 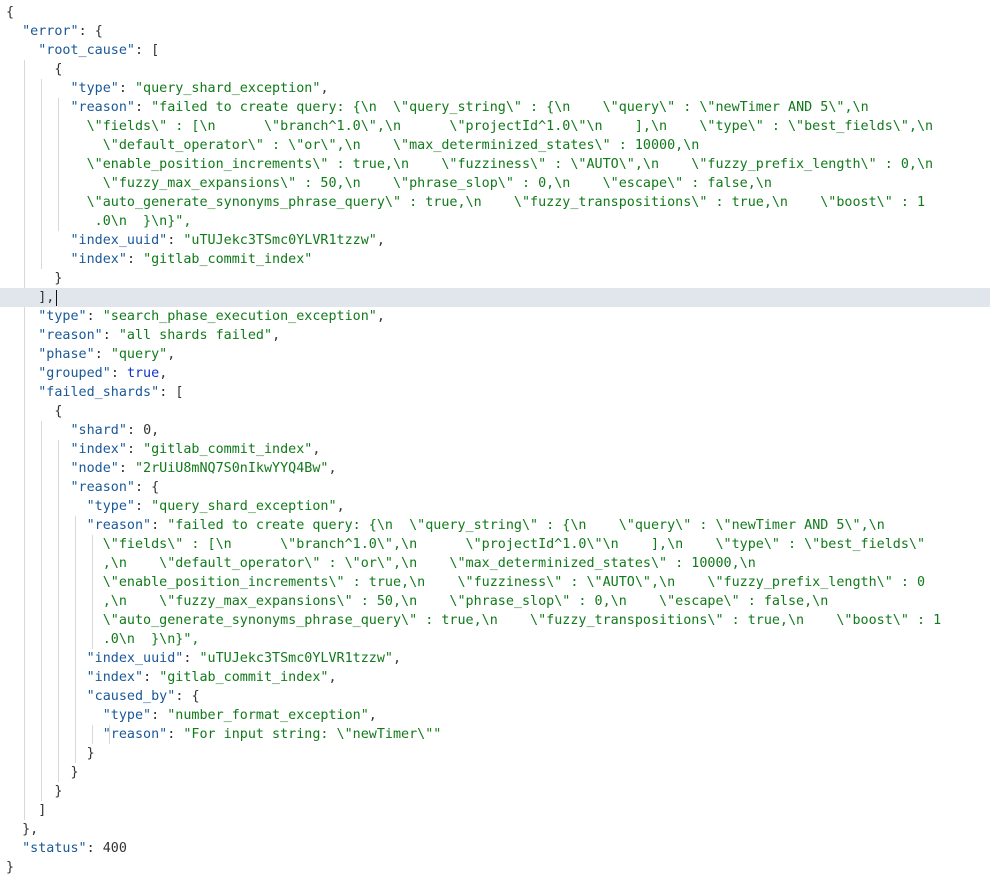 I want to click on json-line: "caused_by": {, so click(x=495, y=696).